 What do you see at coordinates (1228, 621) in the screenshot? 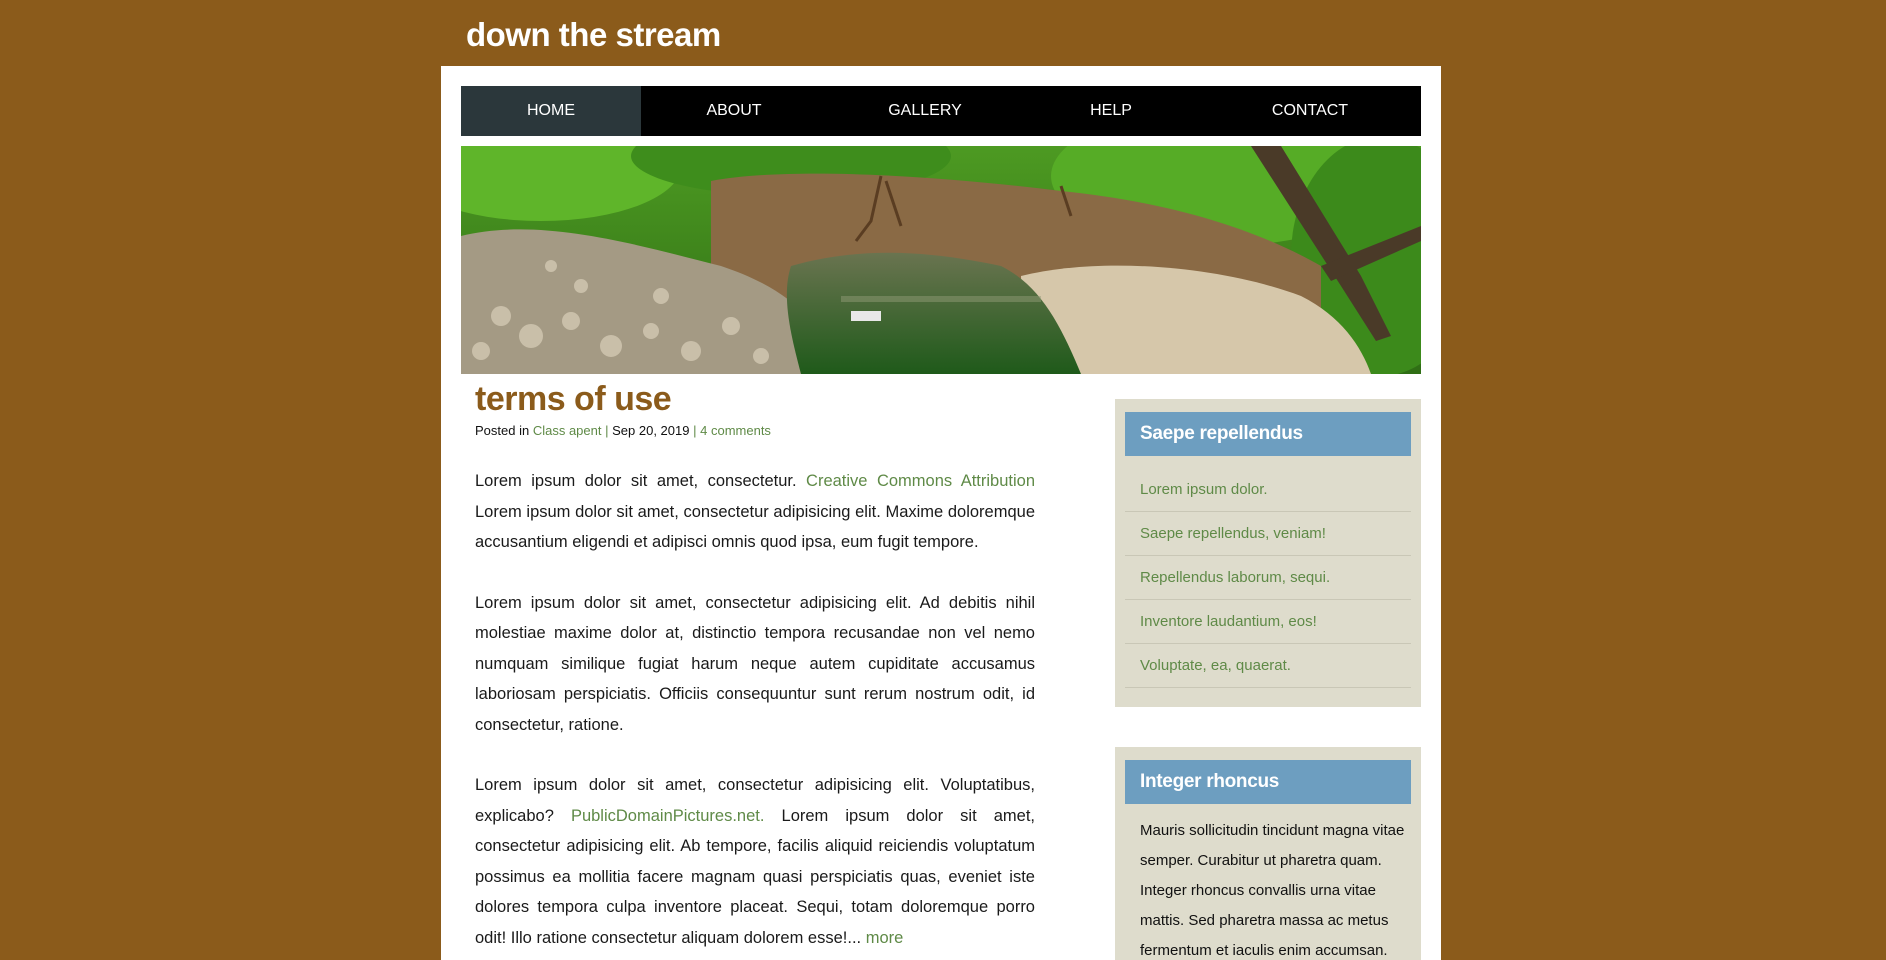
I see `widget-link: Inventore laudantium, eos!` at bounding box center [1228, 621].